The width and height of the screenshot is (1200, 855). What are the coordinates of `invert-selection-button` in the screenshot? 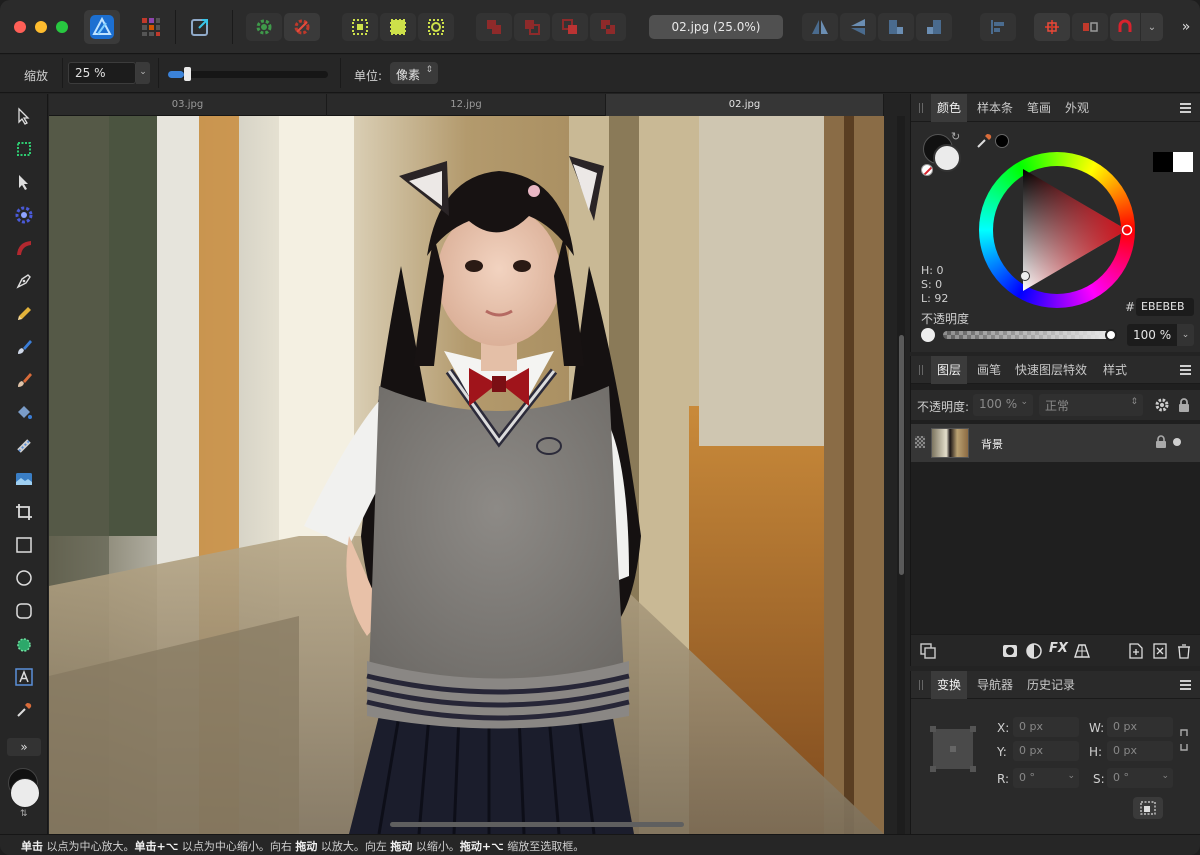 It's located at (436, 27).